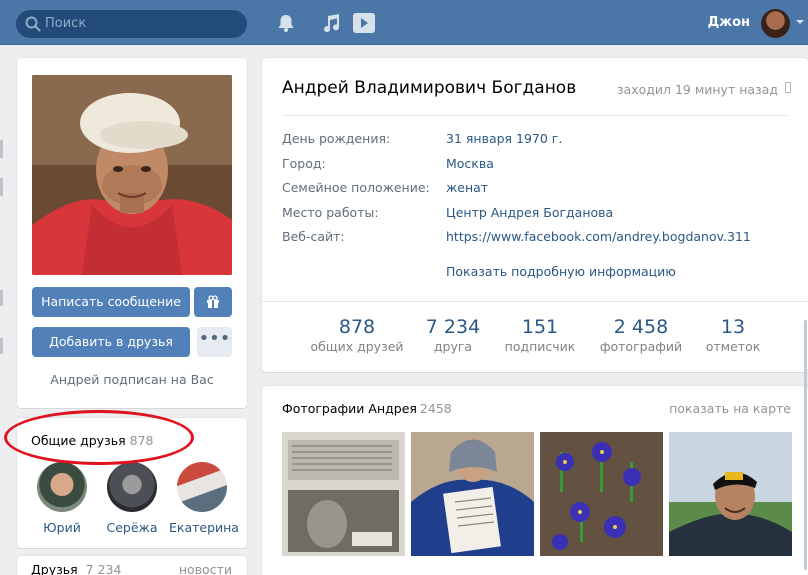  I want to click on info-value: Москва, so click(470, 163).